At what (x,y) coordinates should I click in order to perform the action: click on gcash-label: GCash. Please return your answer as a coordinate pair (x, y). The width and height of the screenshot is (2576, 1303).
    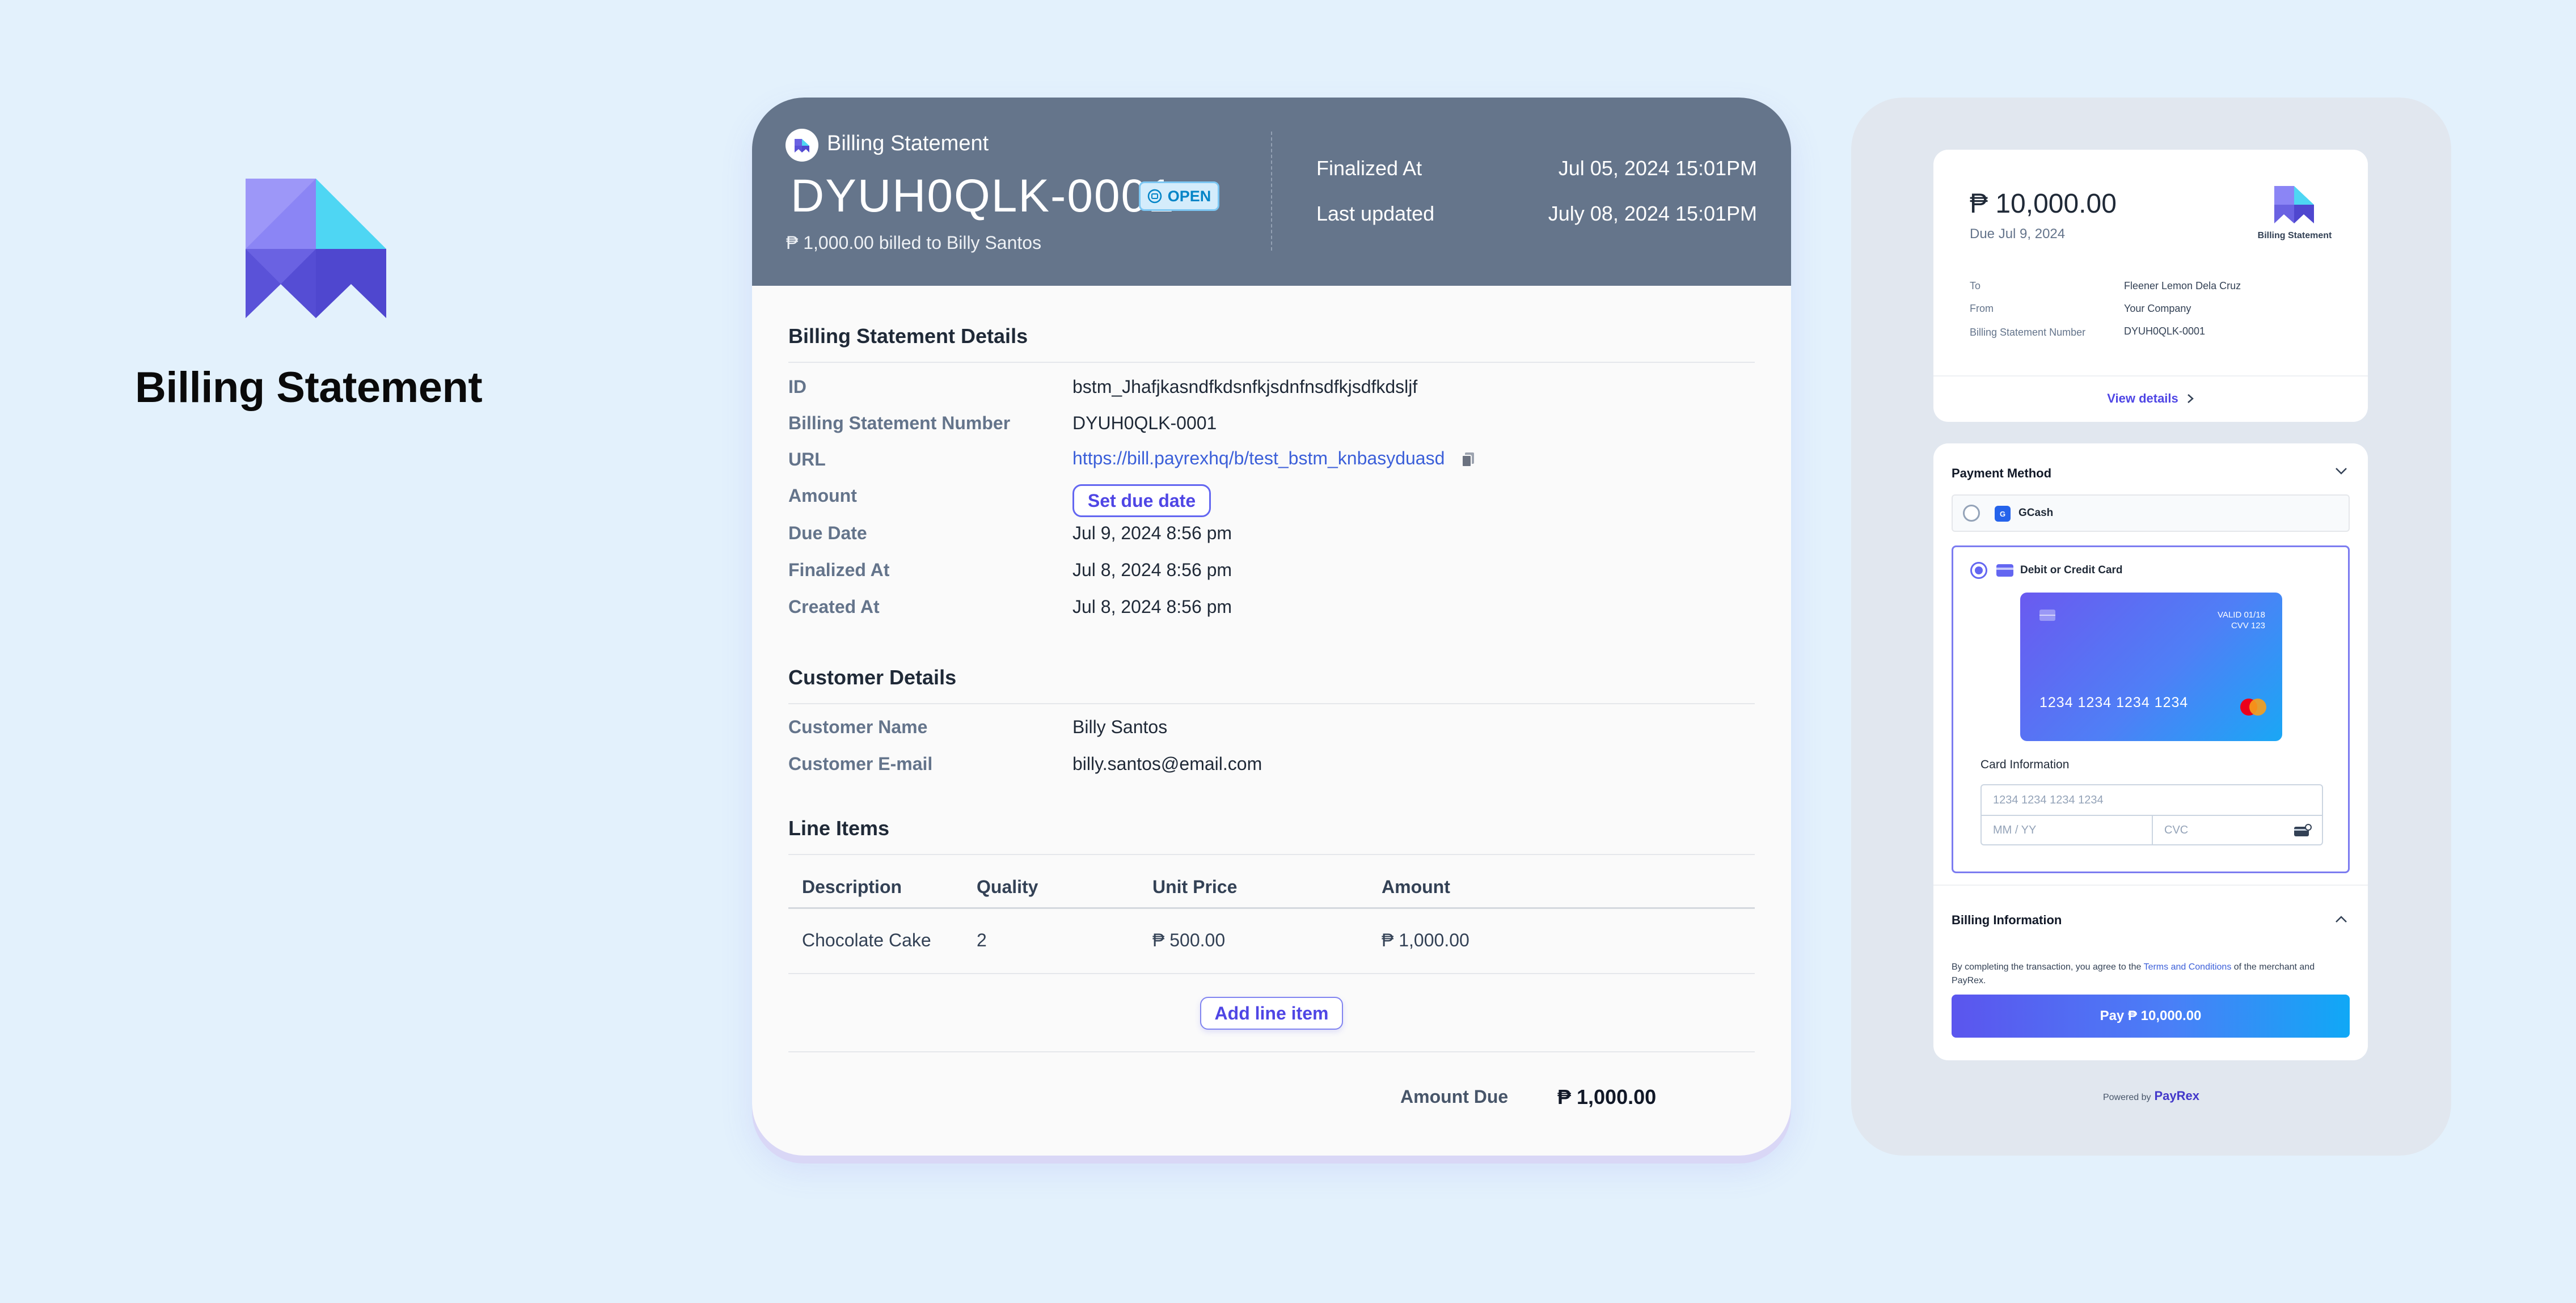
    Looking at the image, I should click on (2036, 513).